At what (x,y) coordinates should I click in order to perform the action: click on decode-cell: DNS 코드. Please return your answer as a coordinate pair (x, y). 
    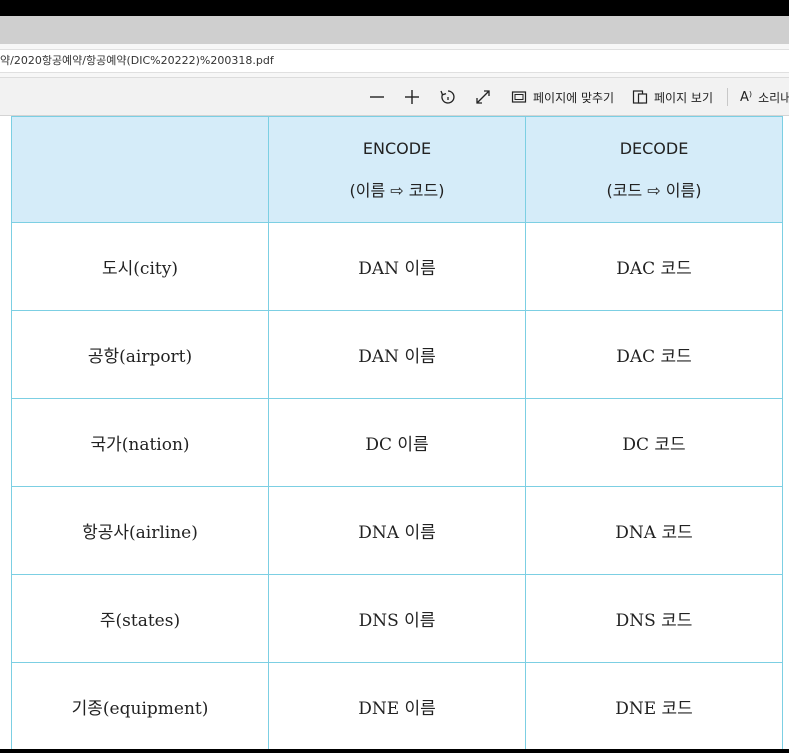
    Looking at the image, I should click on (654, 618).